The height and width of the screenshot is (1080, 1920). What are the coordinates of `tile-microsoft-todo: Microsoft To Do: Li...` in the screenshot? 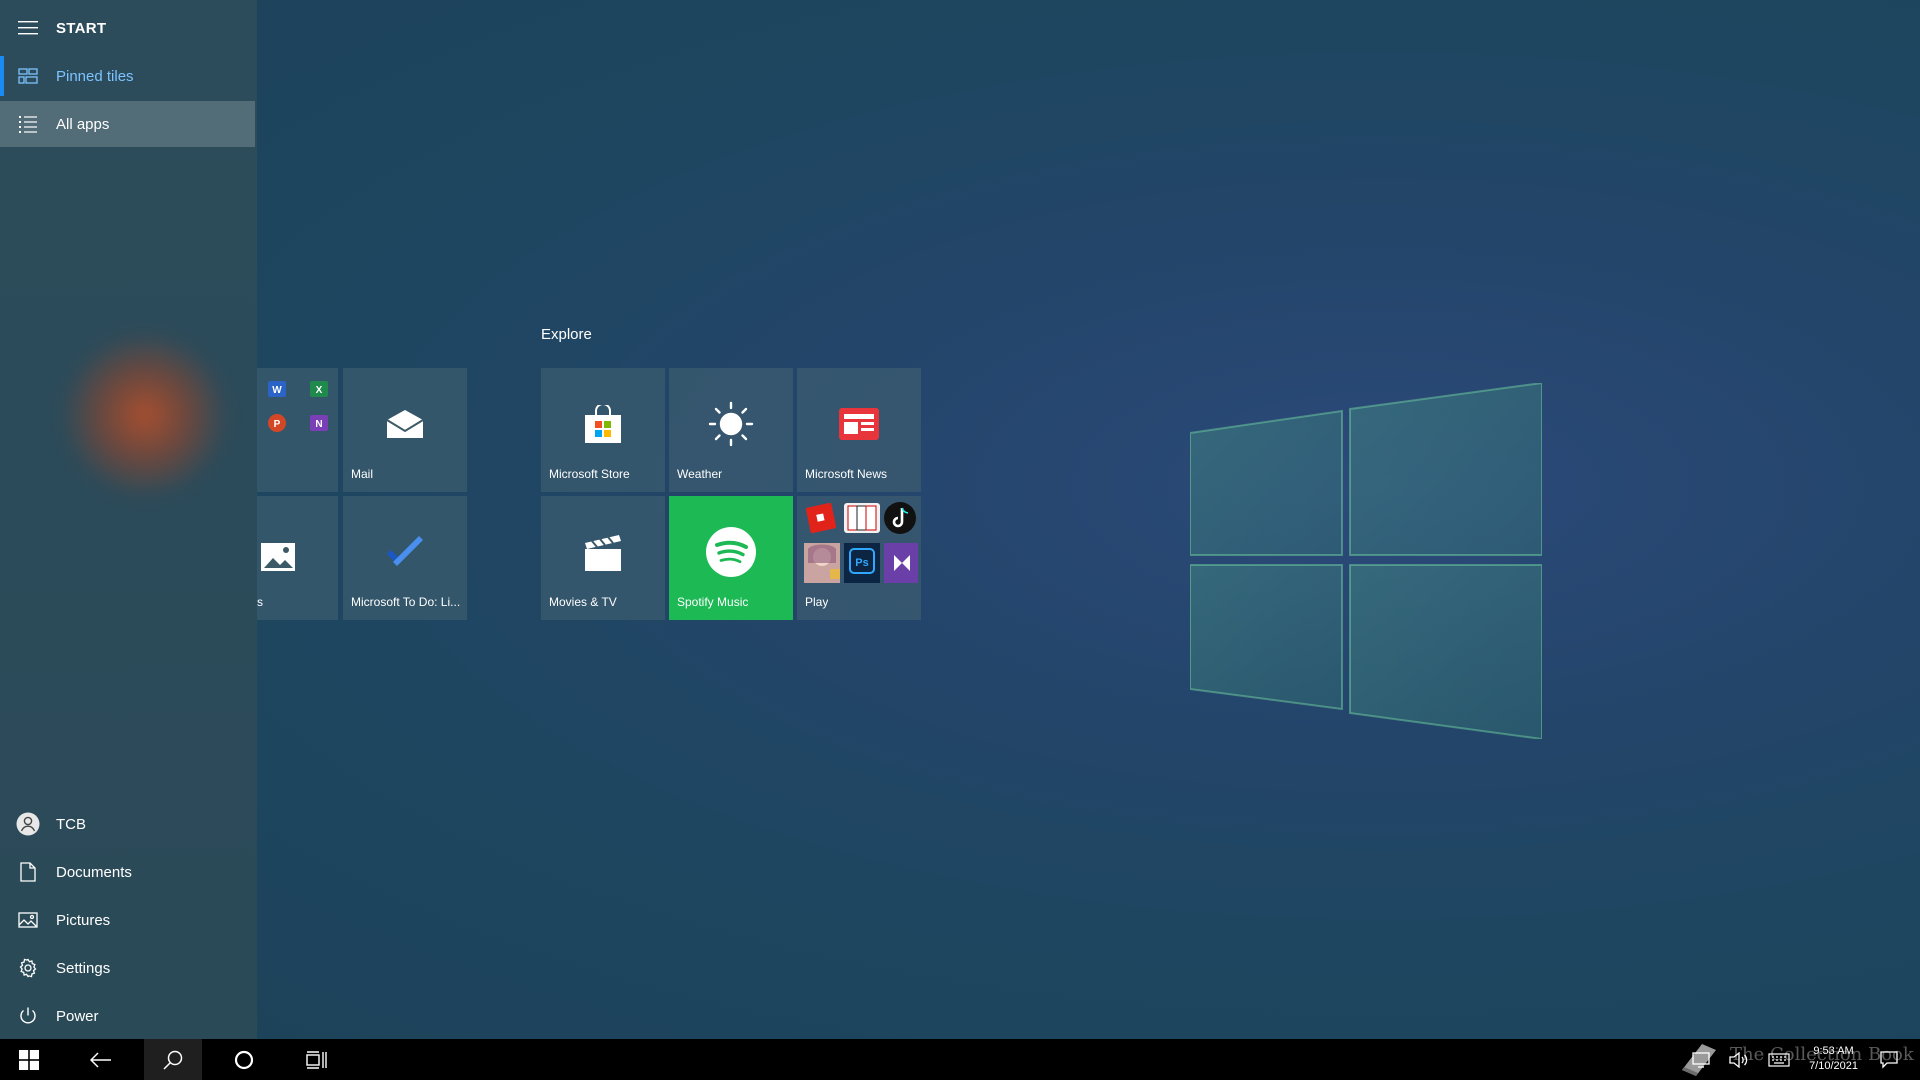 It's located at (405, 558).